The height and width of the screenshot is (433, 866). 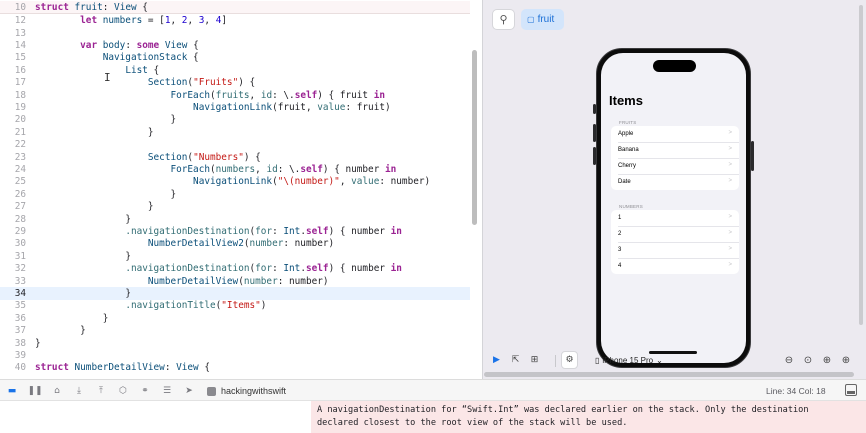 I want to click on step-into-icon: ⤓, so click(x=79, y=391).